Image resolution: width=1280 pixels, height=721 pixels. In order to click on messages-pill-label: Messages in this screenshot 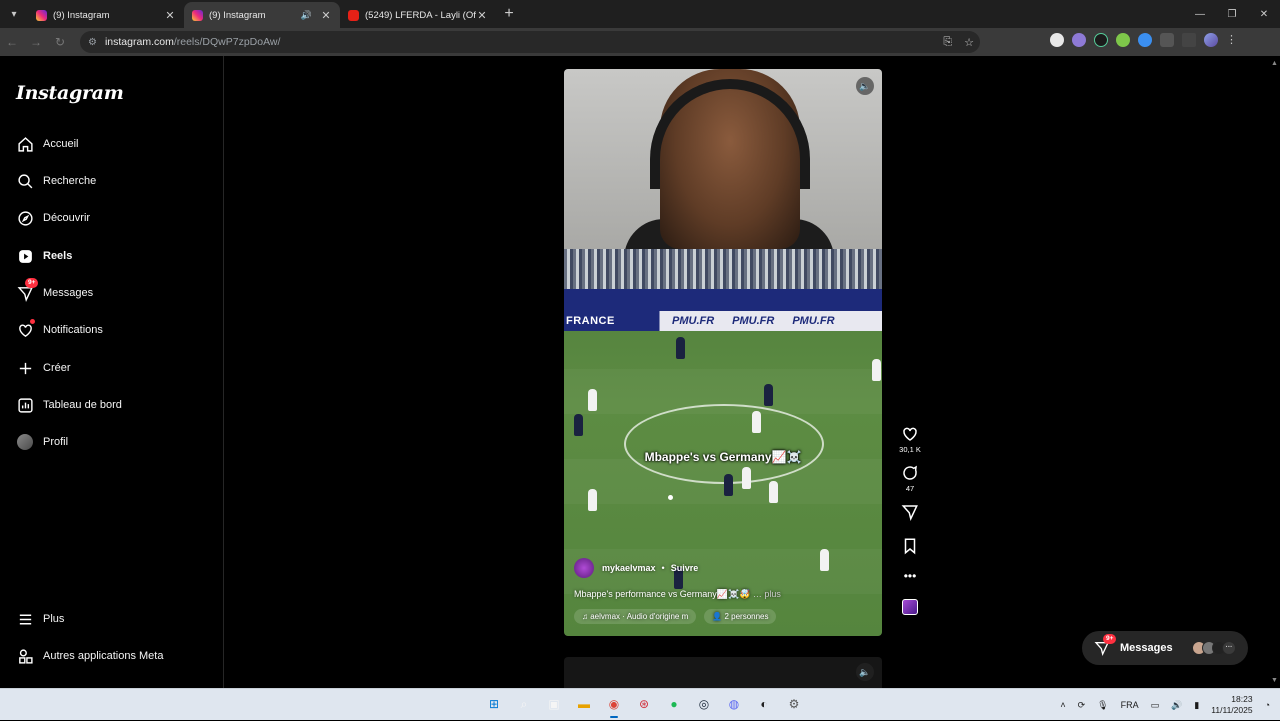, I will do `click(1146, 648)`.